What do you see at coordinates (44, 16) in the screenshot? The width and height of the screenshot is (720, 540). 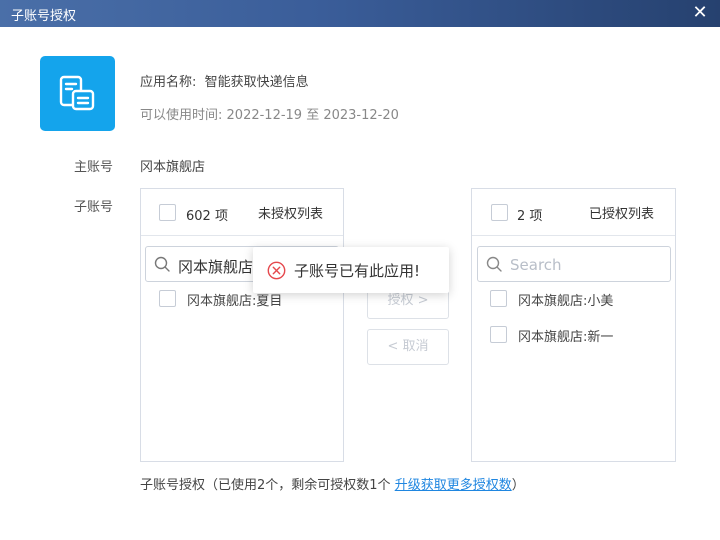 I see `window-title: 子账号授权` at bounding box center [44, 16].